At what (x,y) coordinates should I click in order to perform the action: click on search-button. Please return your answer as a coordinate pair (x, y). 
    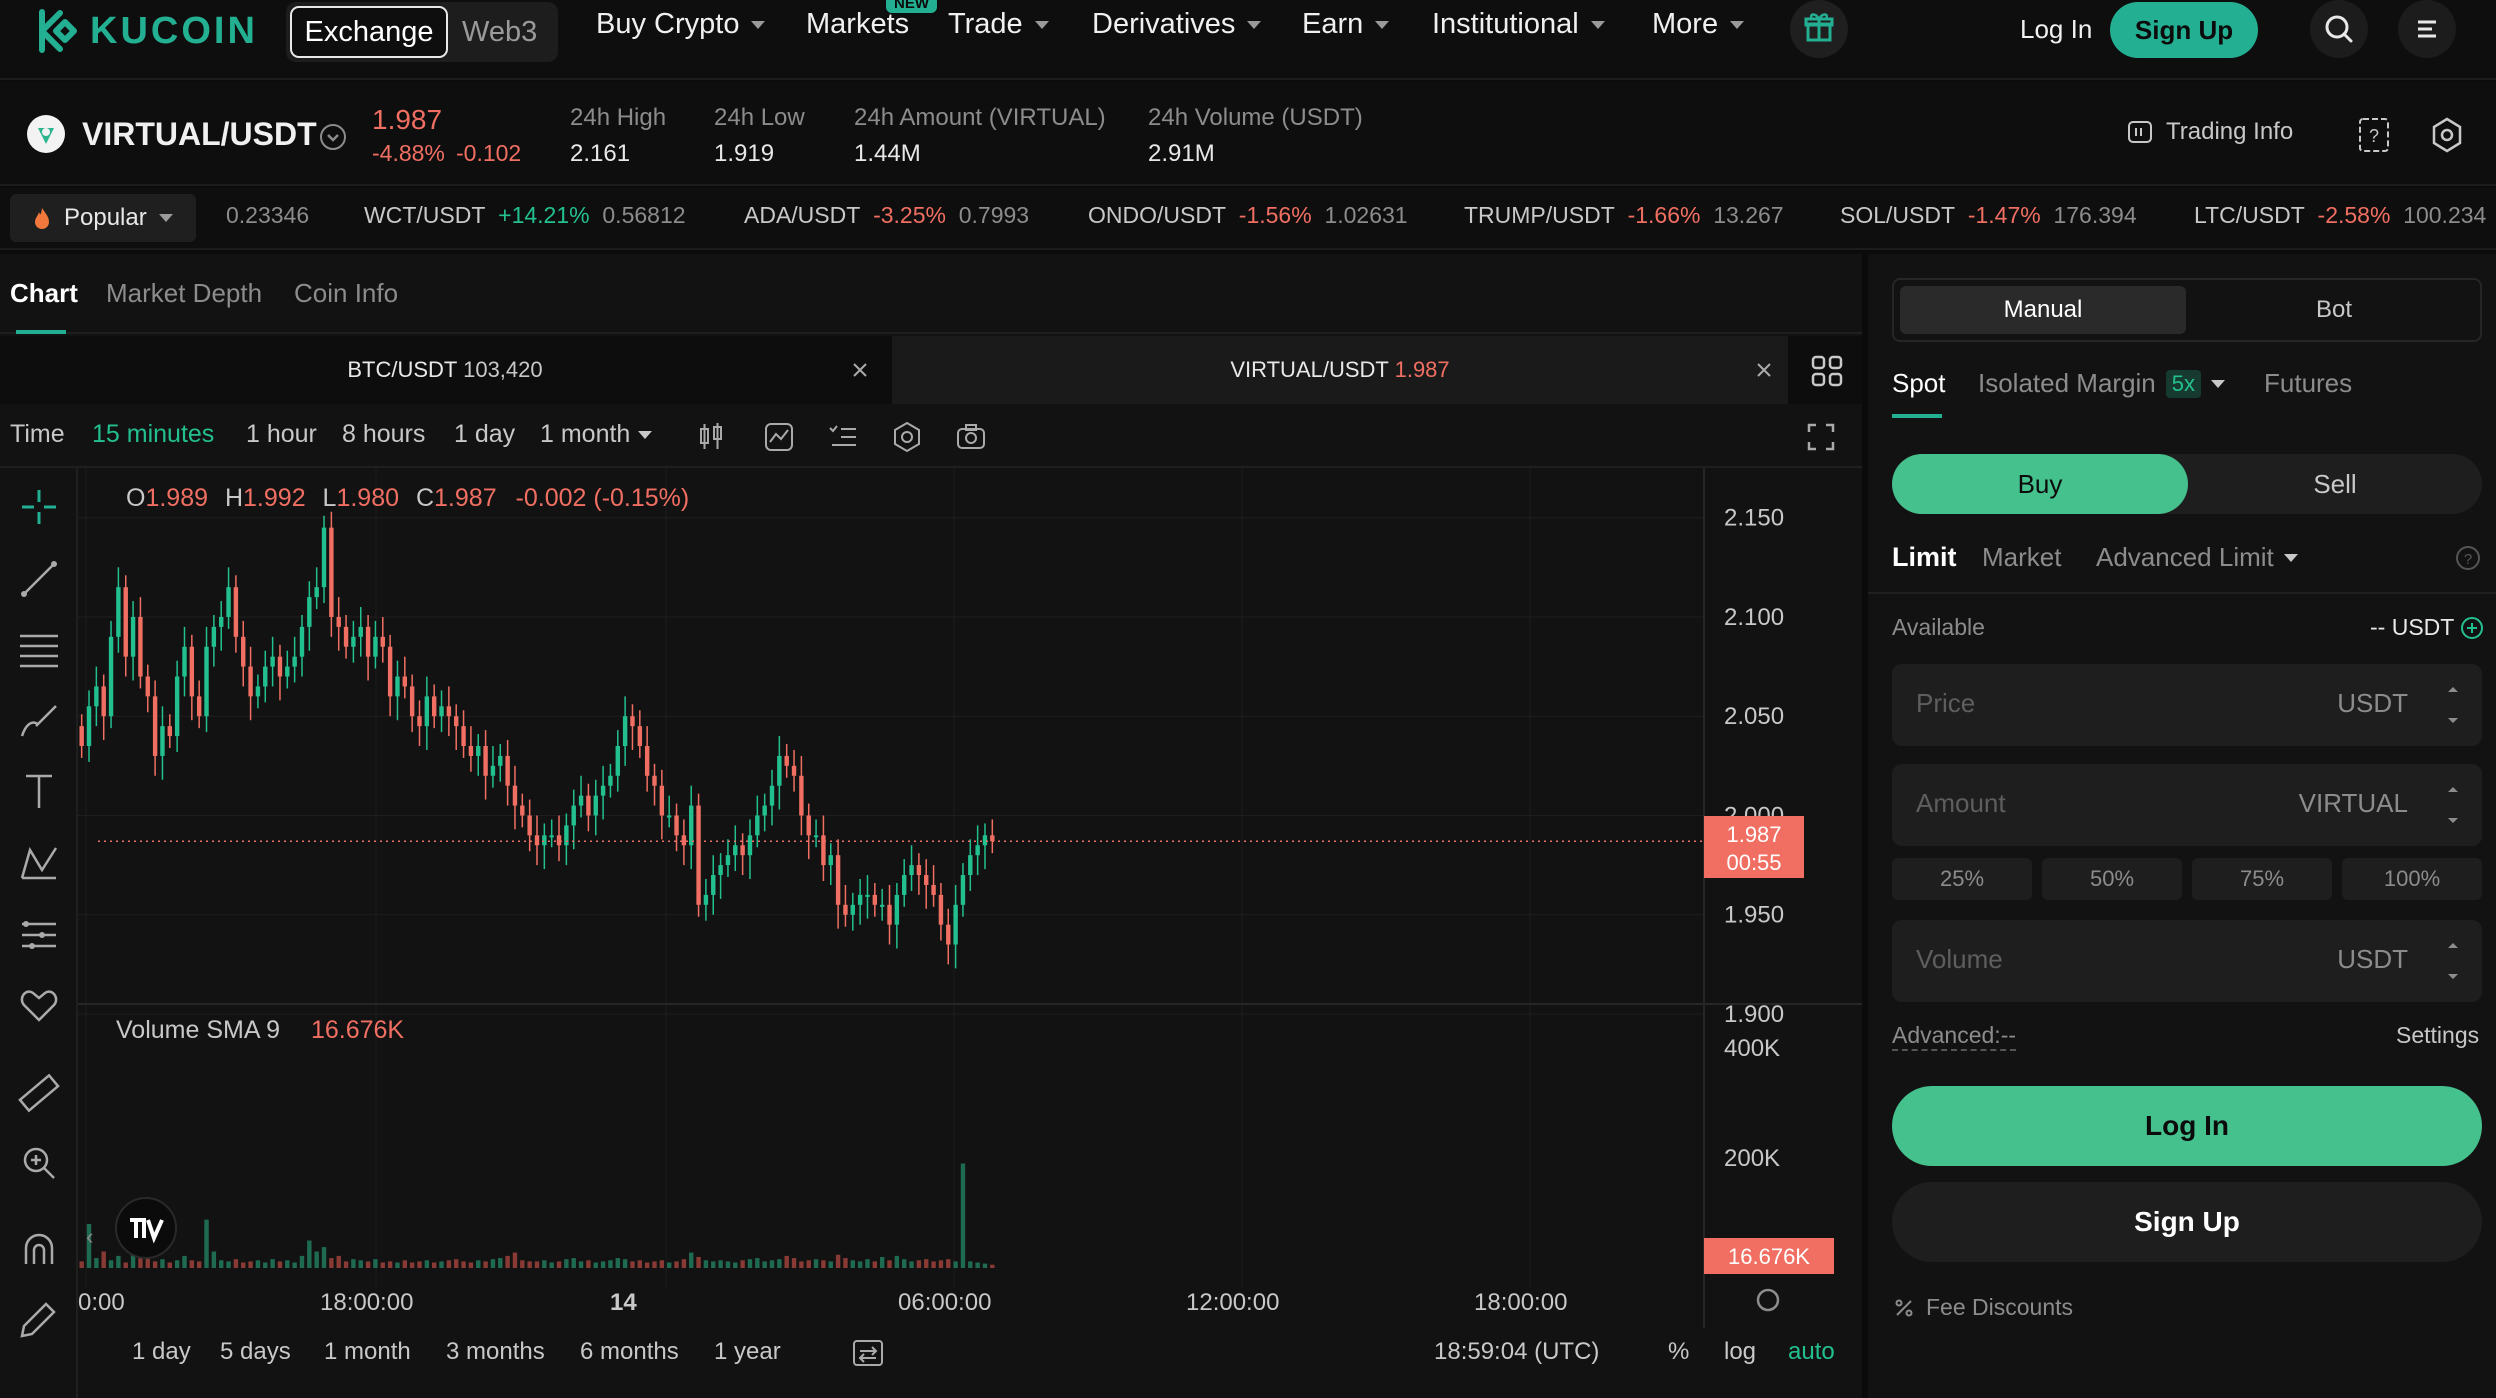
    Looking at the image, I should click on (2339, 29).